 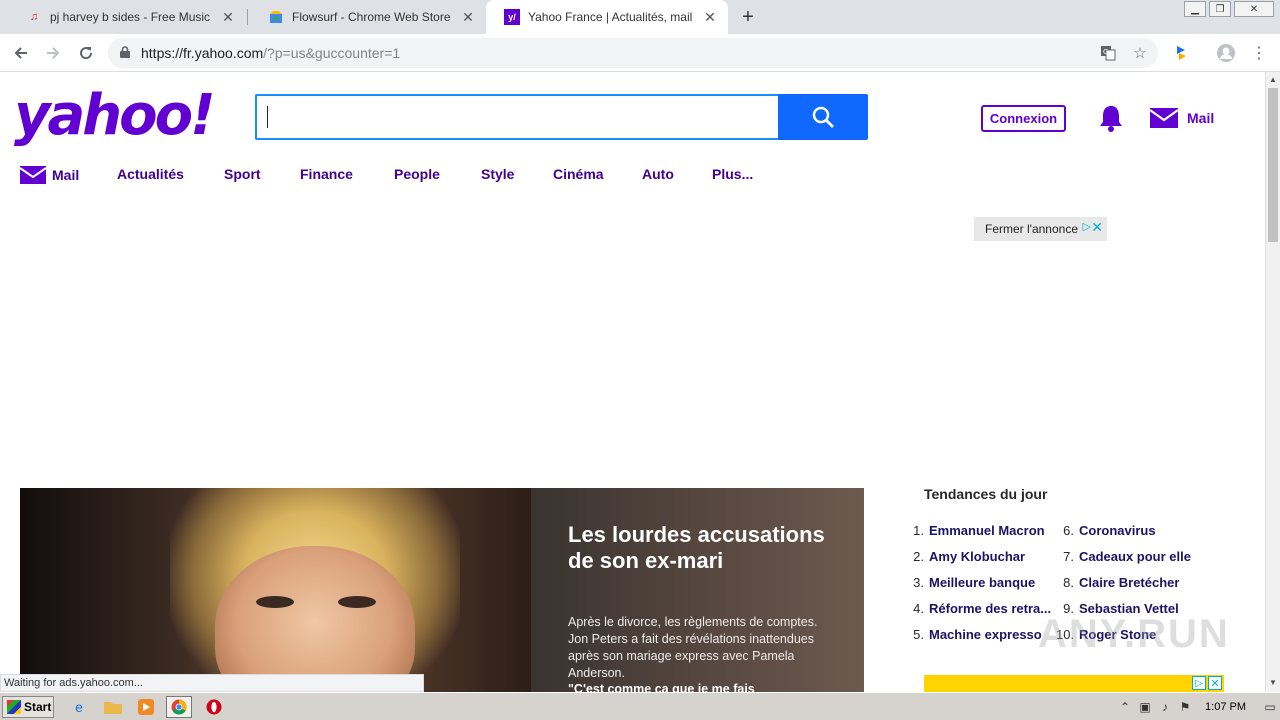 What do you see at coordinates (748, 17) in the screenshot?
I see `new-tab-button: +` at bounding box center [748, 17].